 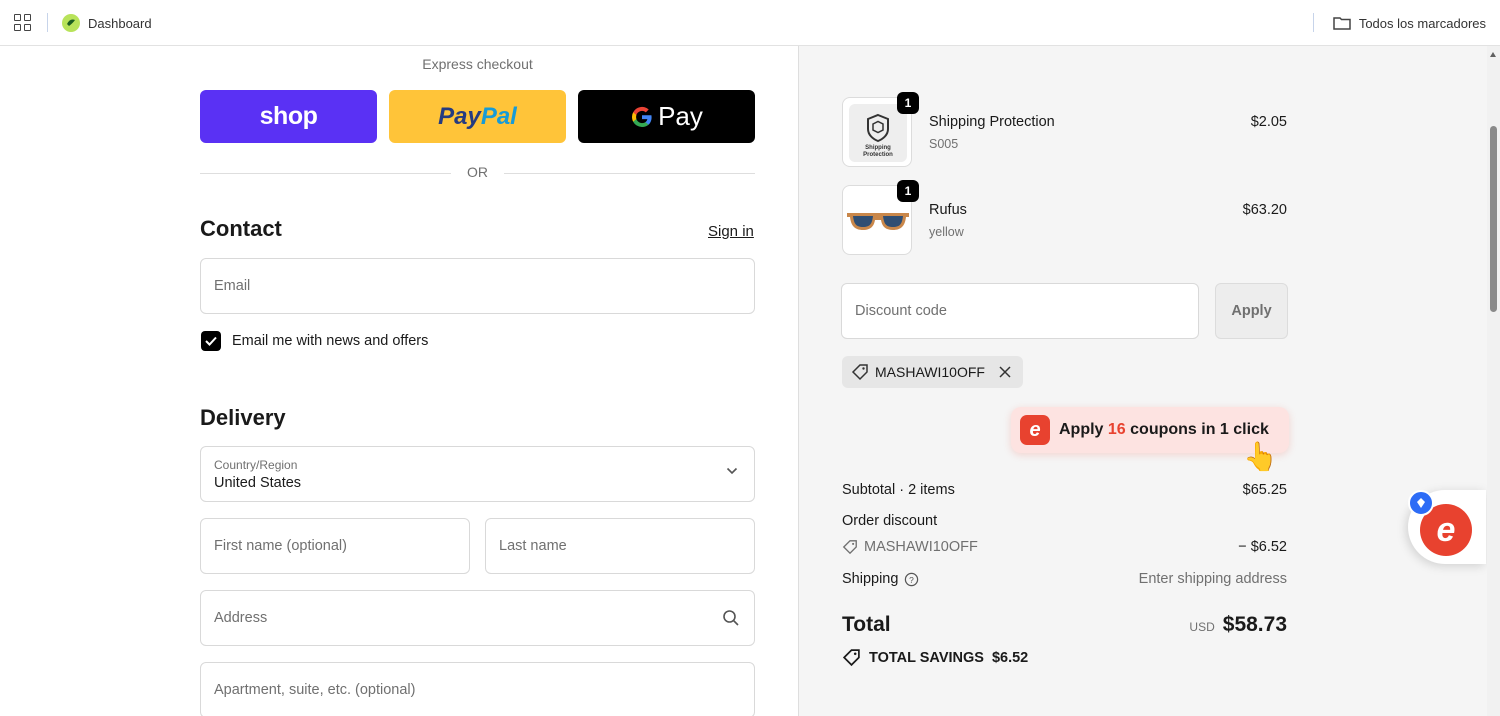 I want to click on bookmark-dashboard: Dashboard, so click(x=107, y=23).